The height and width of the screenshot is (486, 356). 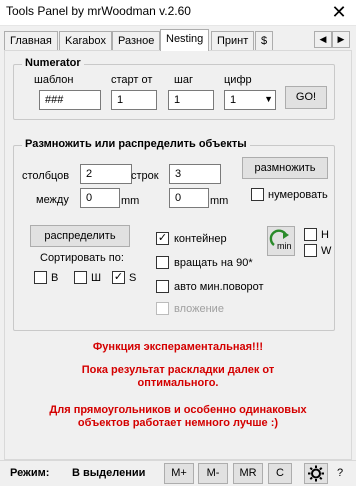 I want to click on template-input: ###, so click(x=70, y=100).